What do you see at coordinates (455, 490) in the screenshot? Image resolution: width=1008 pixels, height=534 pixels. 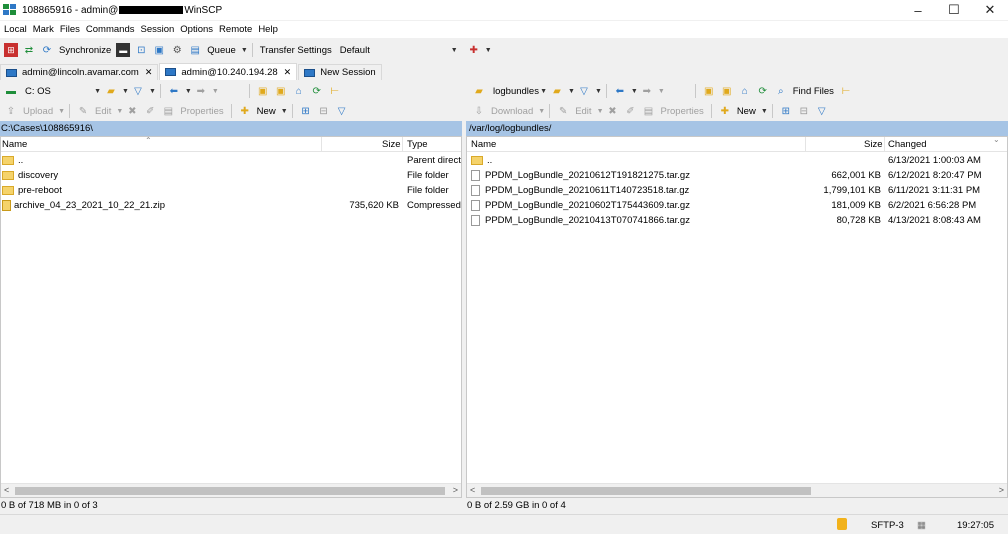 I see `scroll-right-icon: >` at bounding box center [455, 490].